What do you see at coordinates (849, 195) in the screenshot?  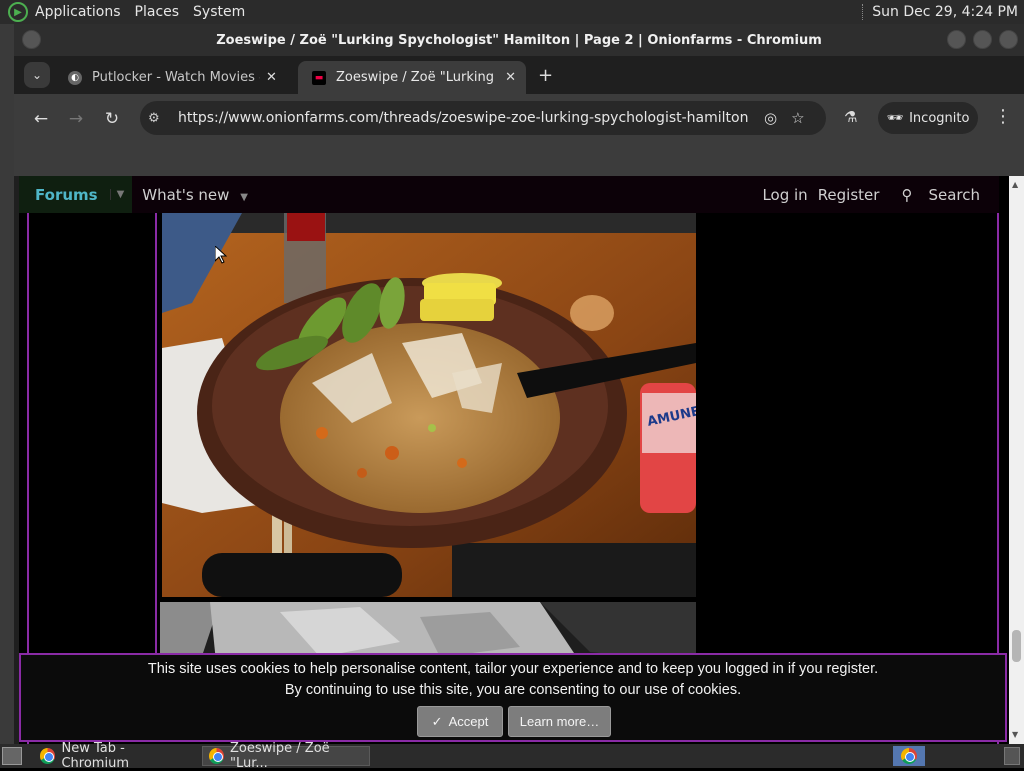 I see `register-link: Register` at bounding box center [849, 195].